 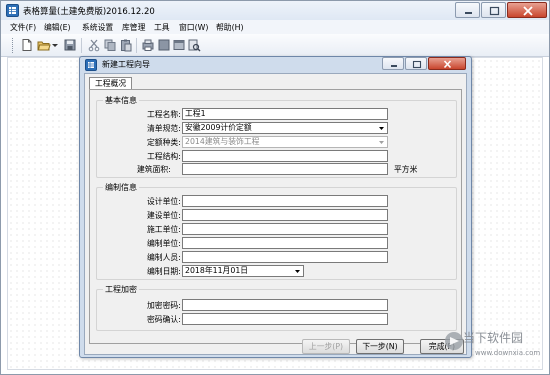 I want to click on dialog-title-bar: 新建工程向导, so click(x=275, y=64).